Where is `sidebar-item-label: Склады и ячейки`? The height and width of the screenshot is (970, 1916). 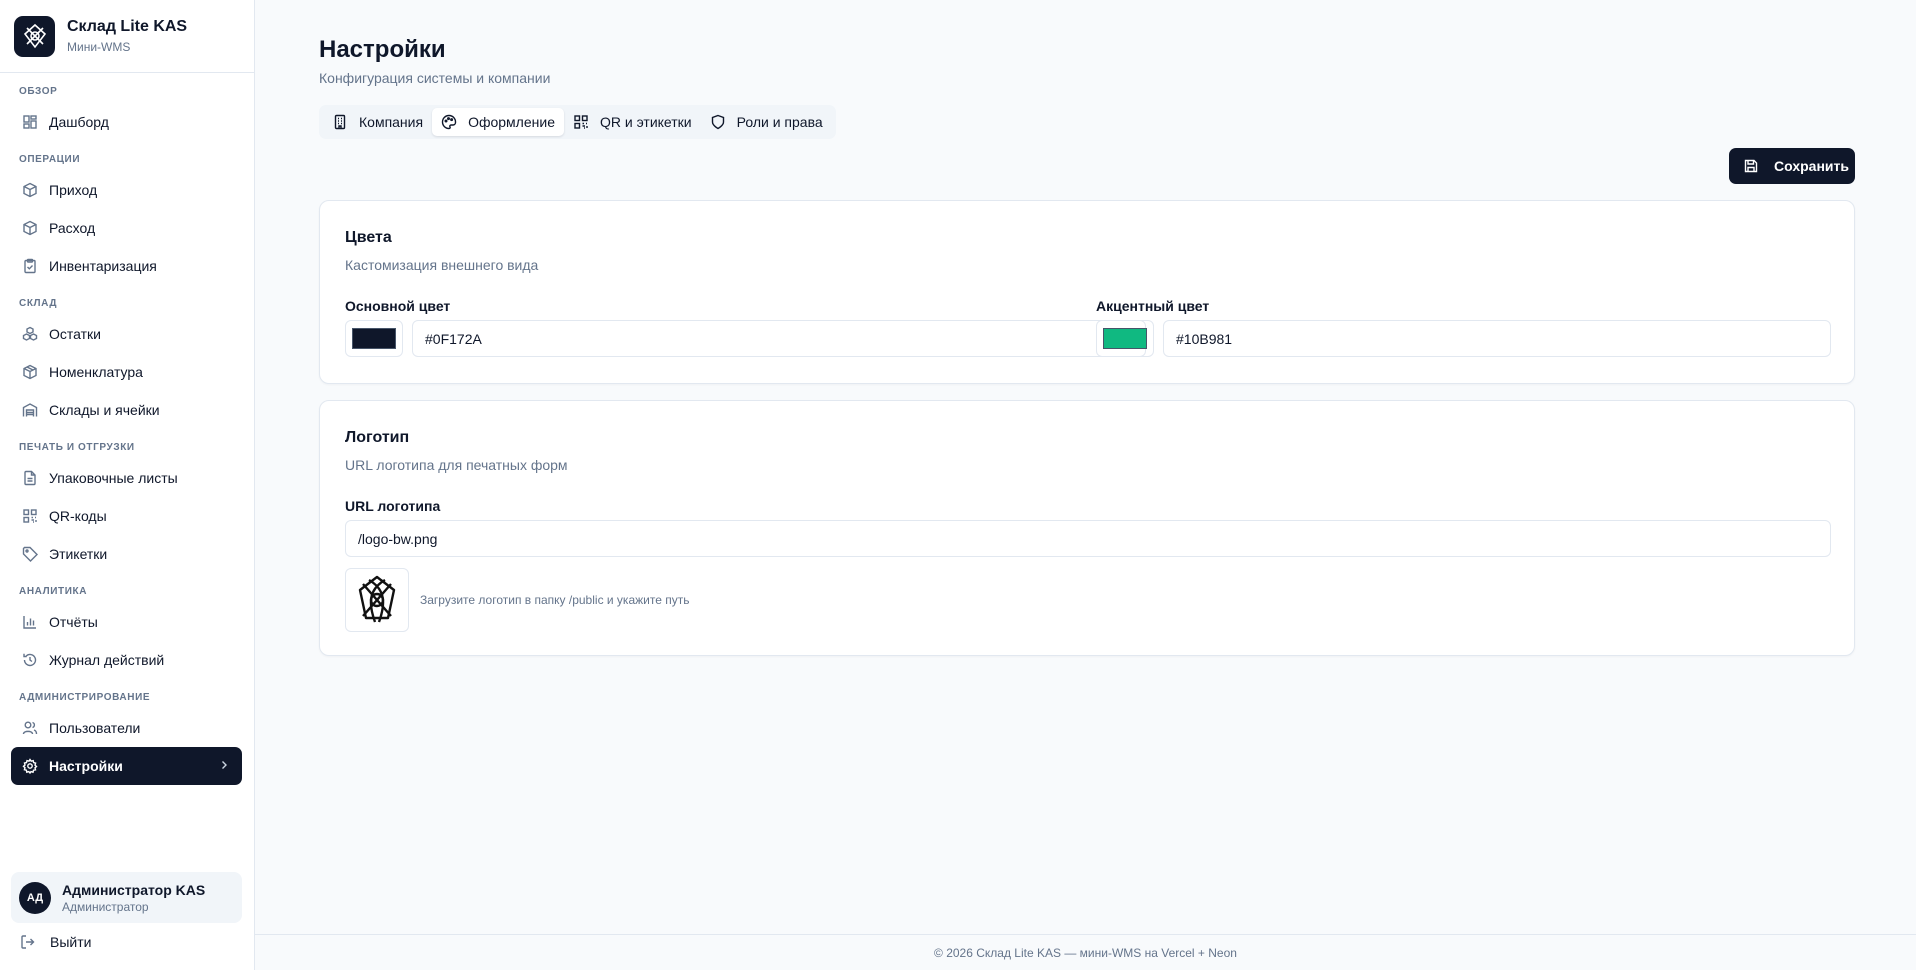 sidebar-item-label: Склады и ячейки is located at coordinates (104, 410).